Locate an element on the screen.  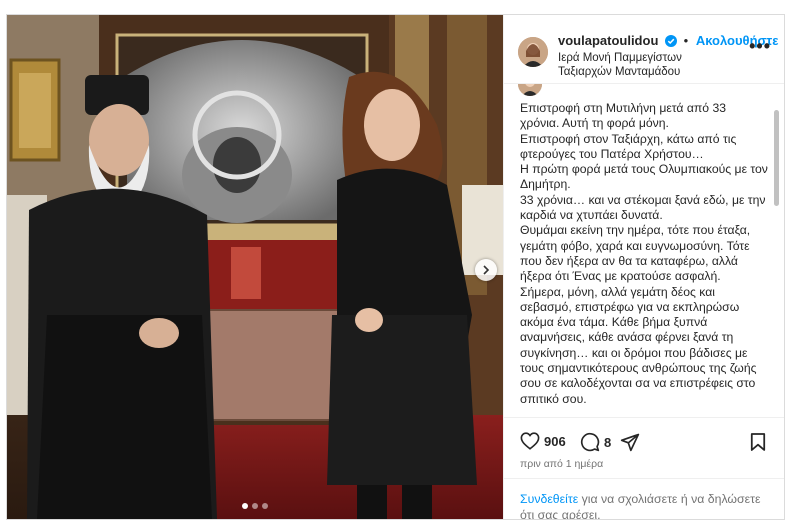
username-row: voulapatoulidou • Ακολουθήστε is located at coordinates (668, 41).